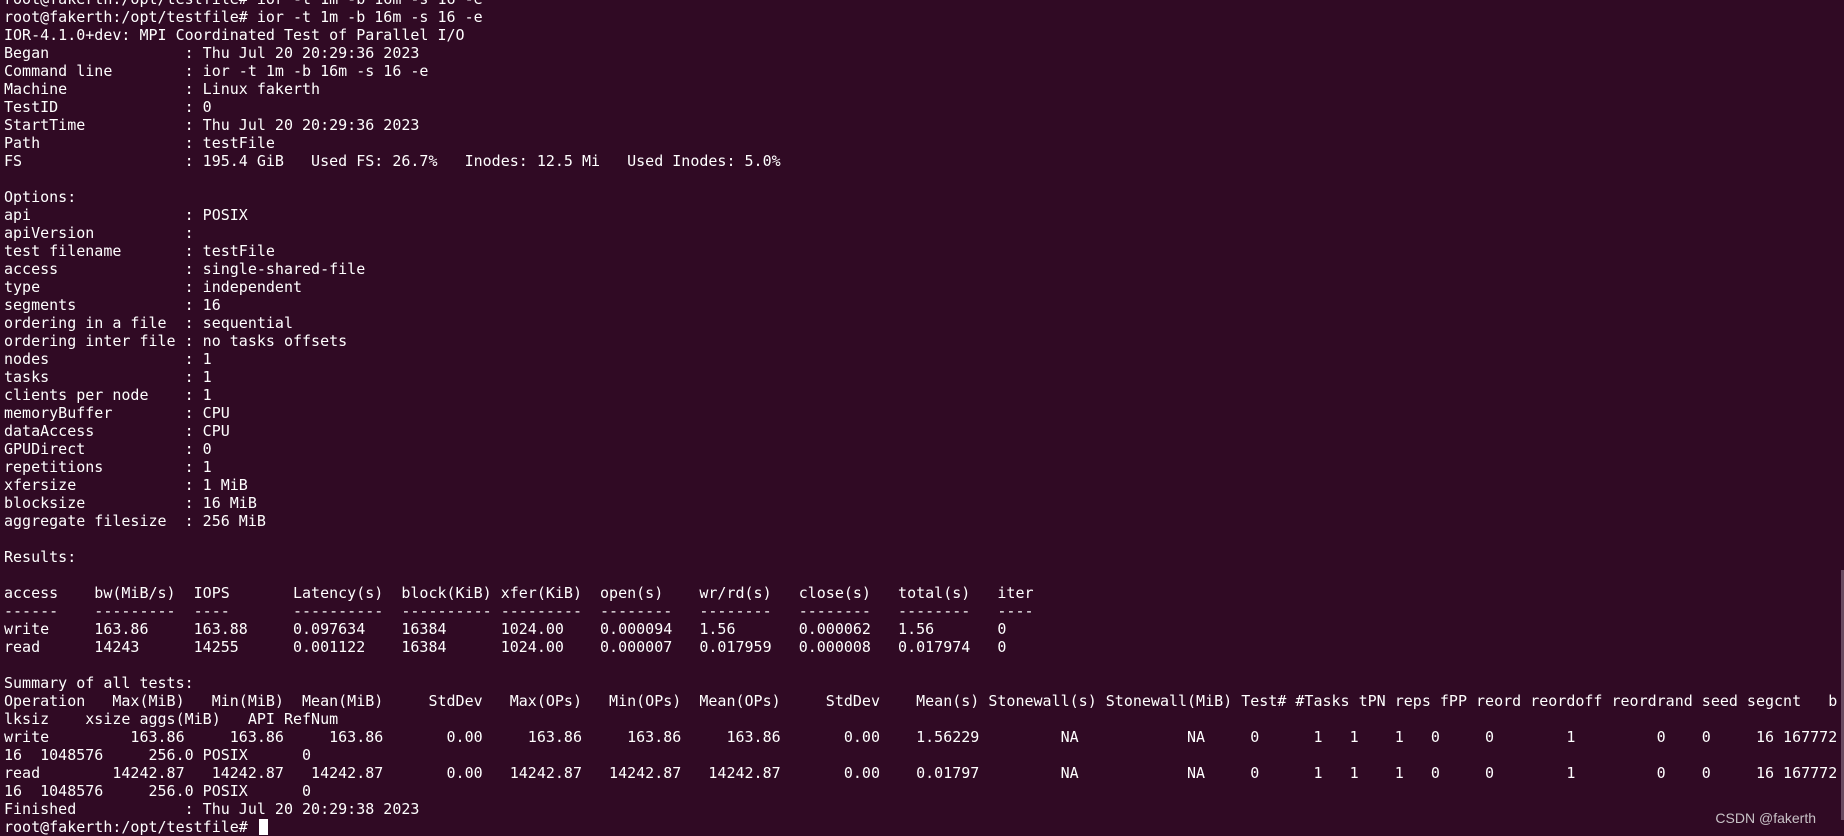  I want to click on starttime-line: StartTime : Thu Jul 20 20:29:36 2023, so click(212, 125).